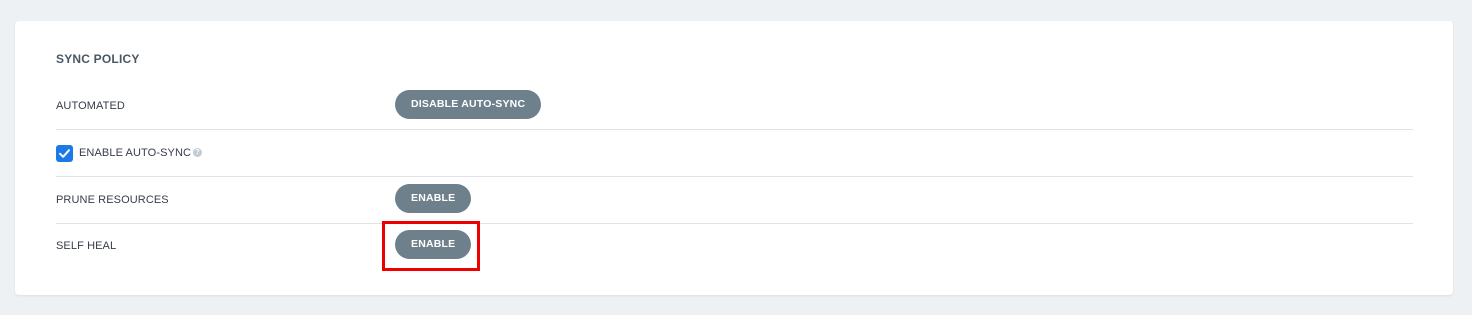 Image resolution: width=1472 pixels, height=315 pixels. I want to click on prune-resources-row: PRUNE RESOURCES ENABLE, so click(734, 200).